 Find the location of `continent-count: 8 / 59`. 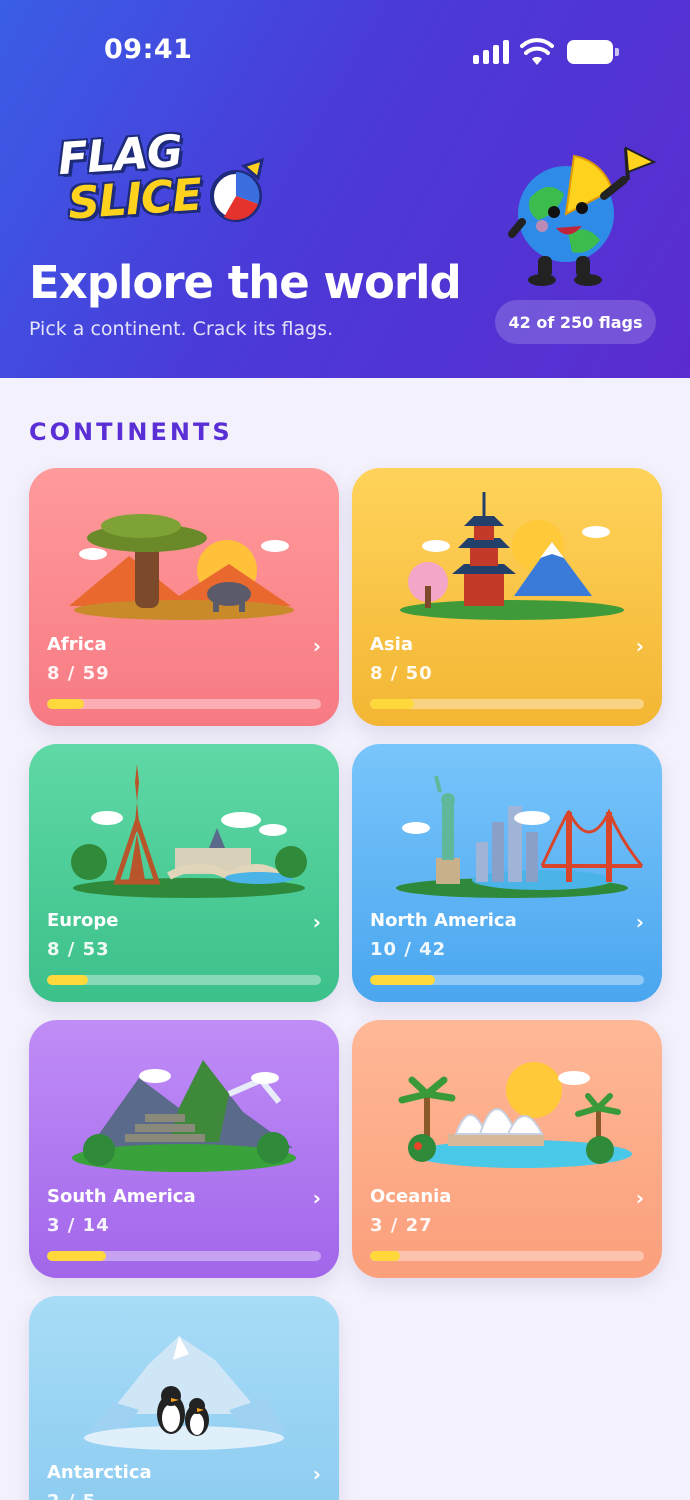

continent-count: 8 / 59 is located at coordinates (78, 673).